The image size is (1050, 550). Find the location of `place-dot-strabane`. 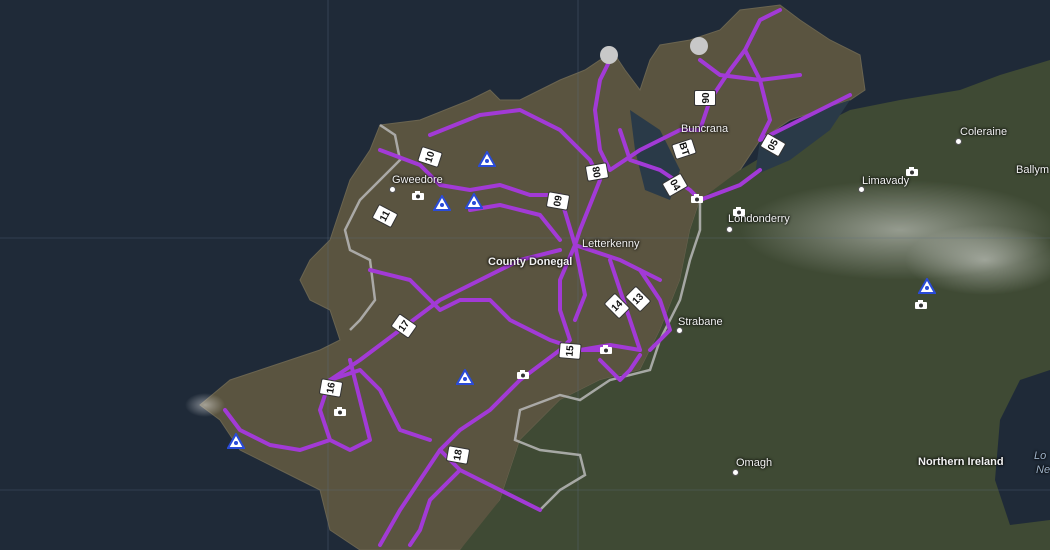

place-dot-strabane is located at coordinates (679, 330).